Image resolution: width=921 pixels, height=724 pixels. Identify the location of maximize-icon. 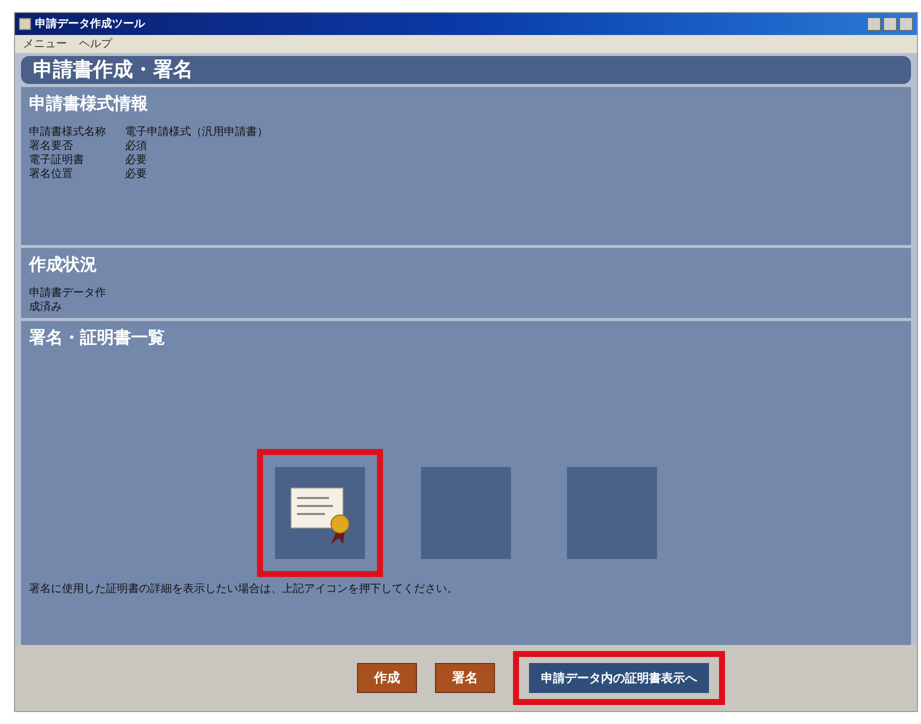
(890, 24).